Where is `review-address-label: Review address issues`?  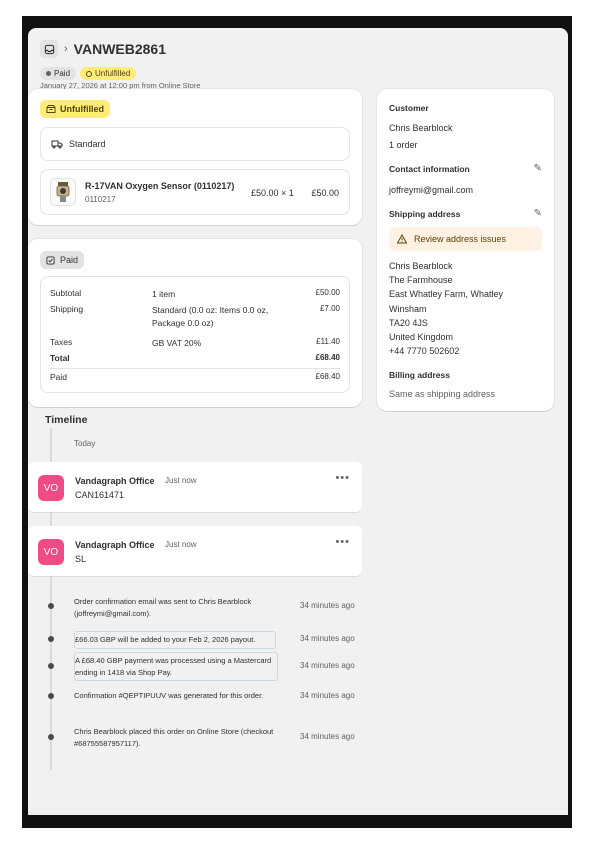 review-address-label: Review address issues is located at coordinates (460, 239).